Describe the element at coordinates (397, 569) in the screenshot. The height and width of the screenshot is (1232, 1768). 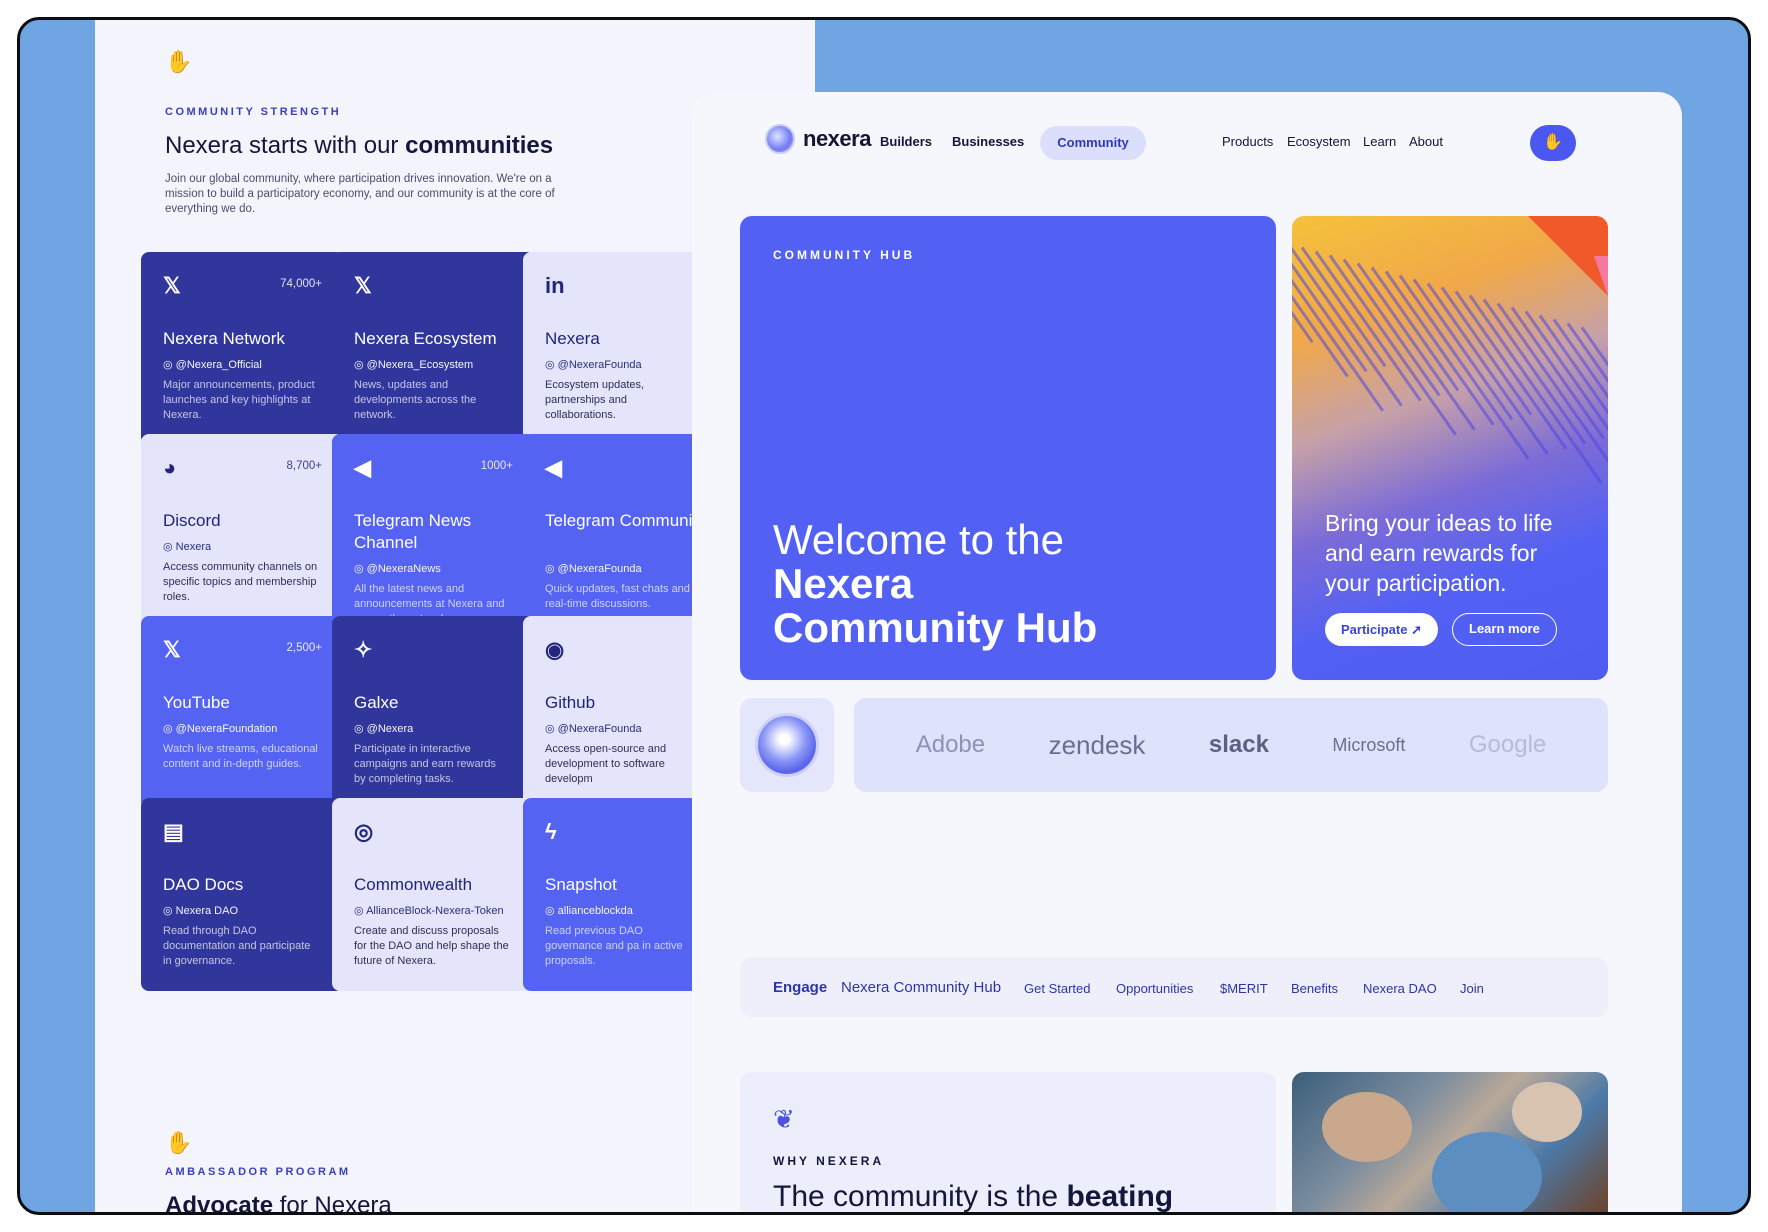
I see `card-handle: ◎ @NexeraNews` at that location.